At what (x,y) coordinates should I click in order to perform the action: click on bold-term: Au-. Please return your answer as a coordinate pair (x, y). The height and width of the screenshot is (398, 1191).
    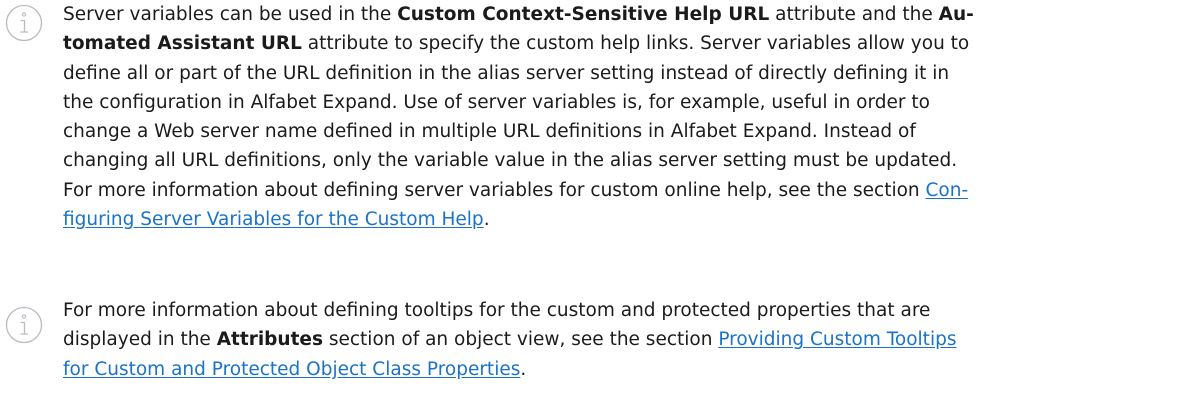
    Looking at the image, I should click on (956, 14).